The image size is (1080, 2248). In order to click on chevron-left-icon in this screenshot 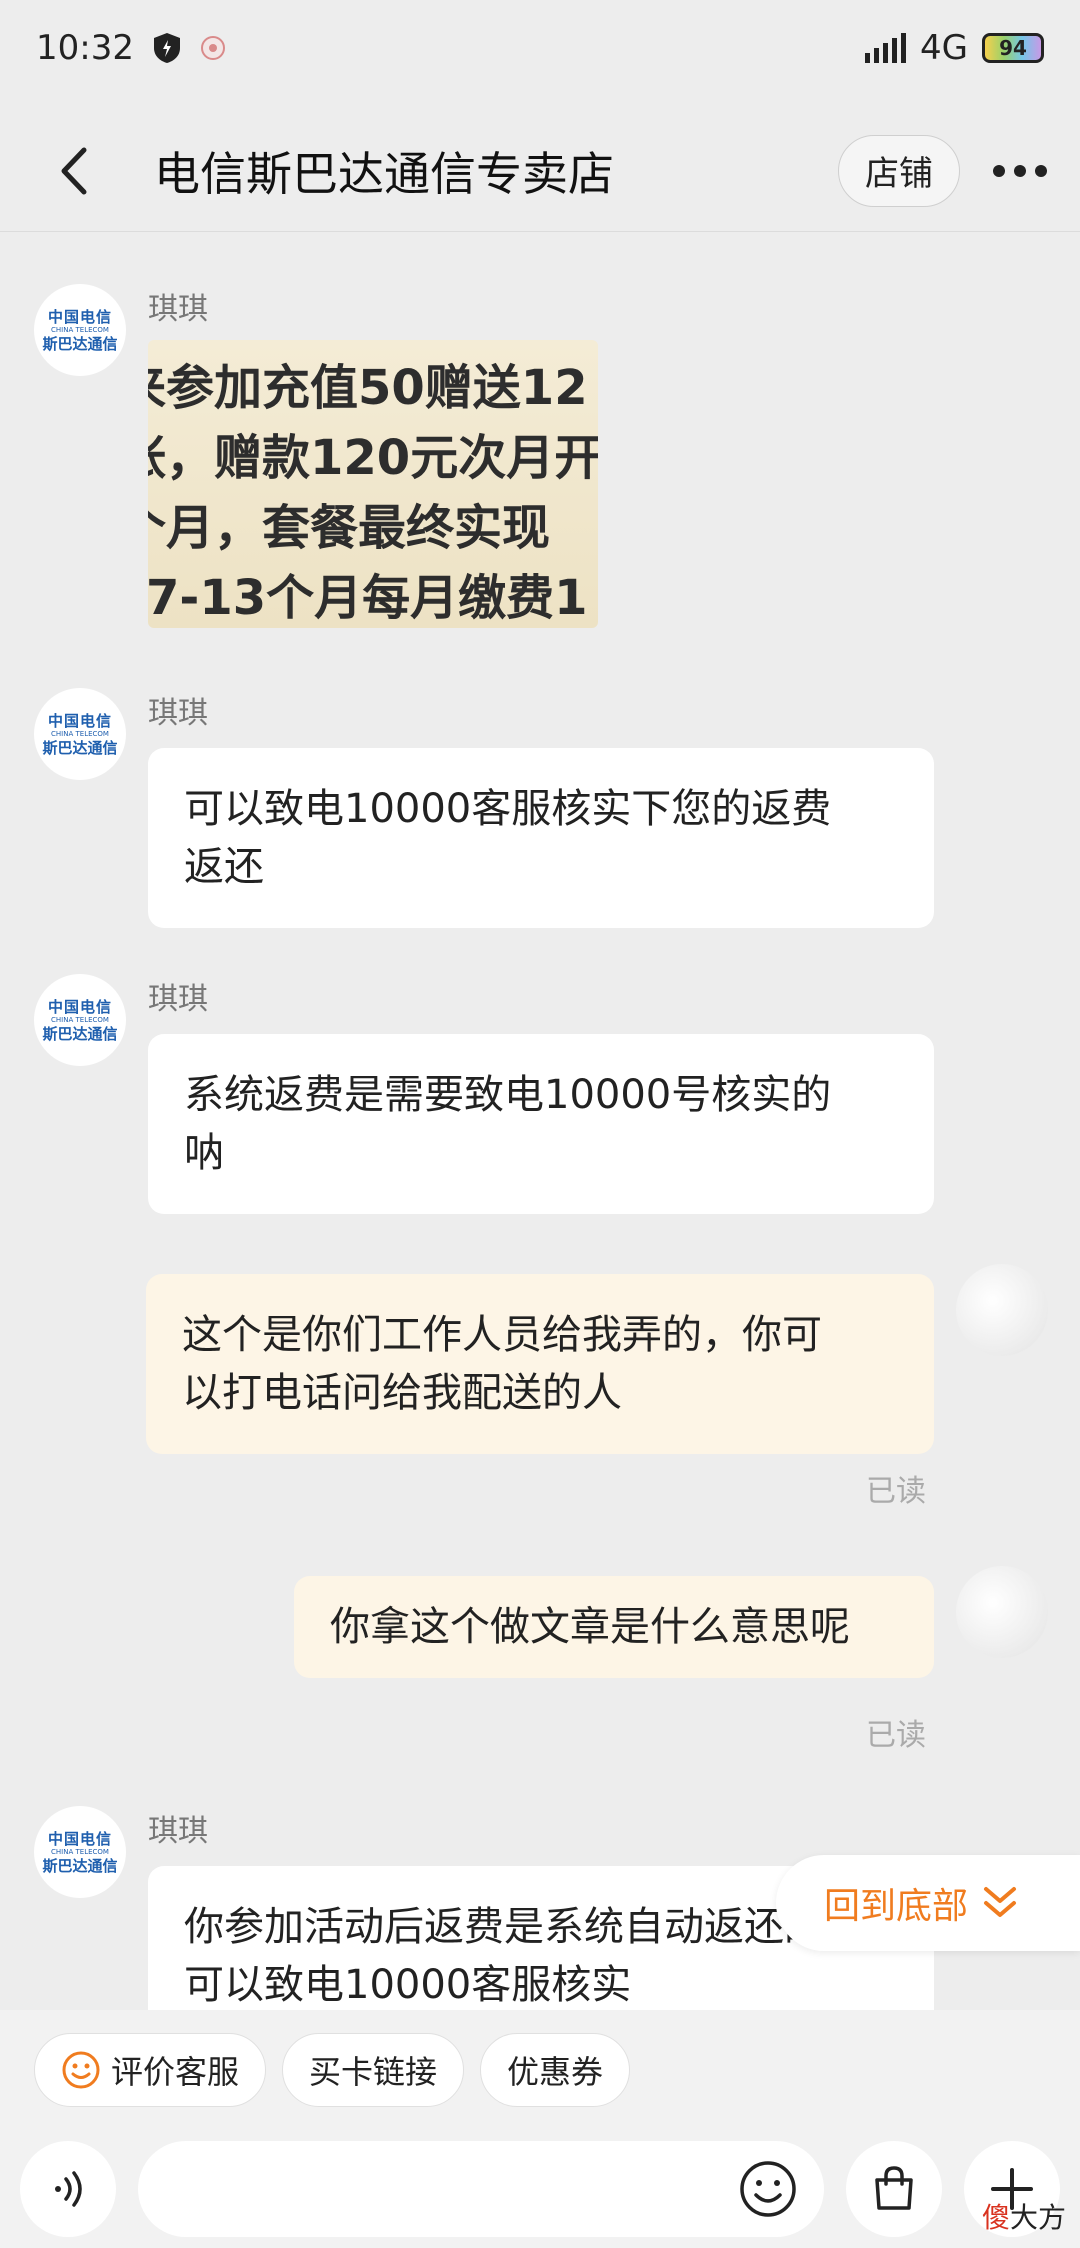, I will do `click(74, 170)`.